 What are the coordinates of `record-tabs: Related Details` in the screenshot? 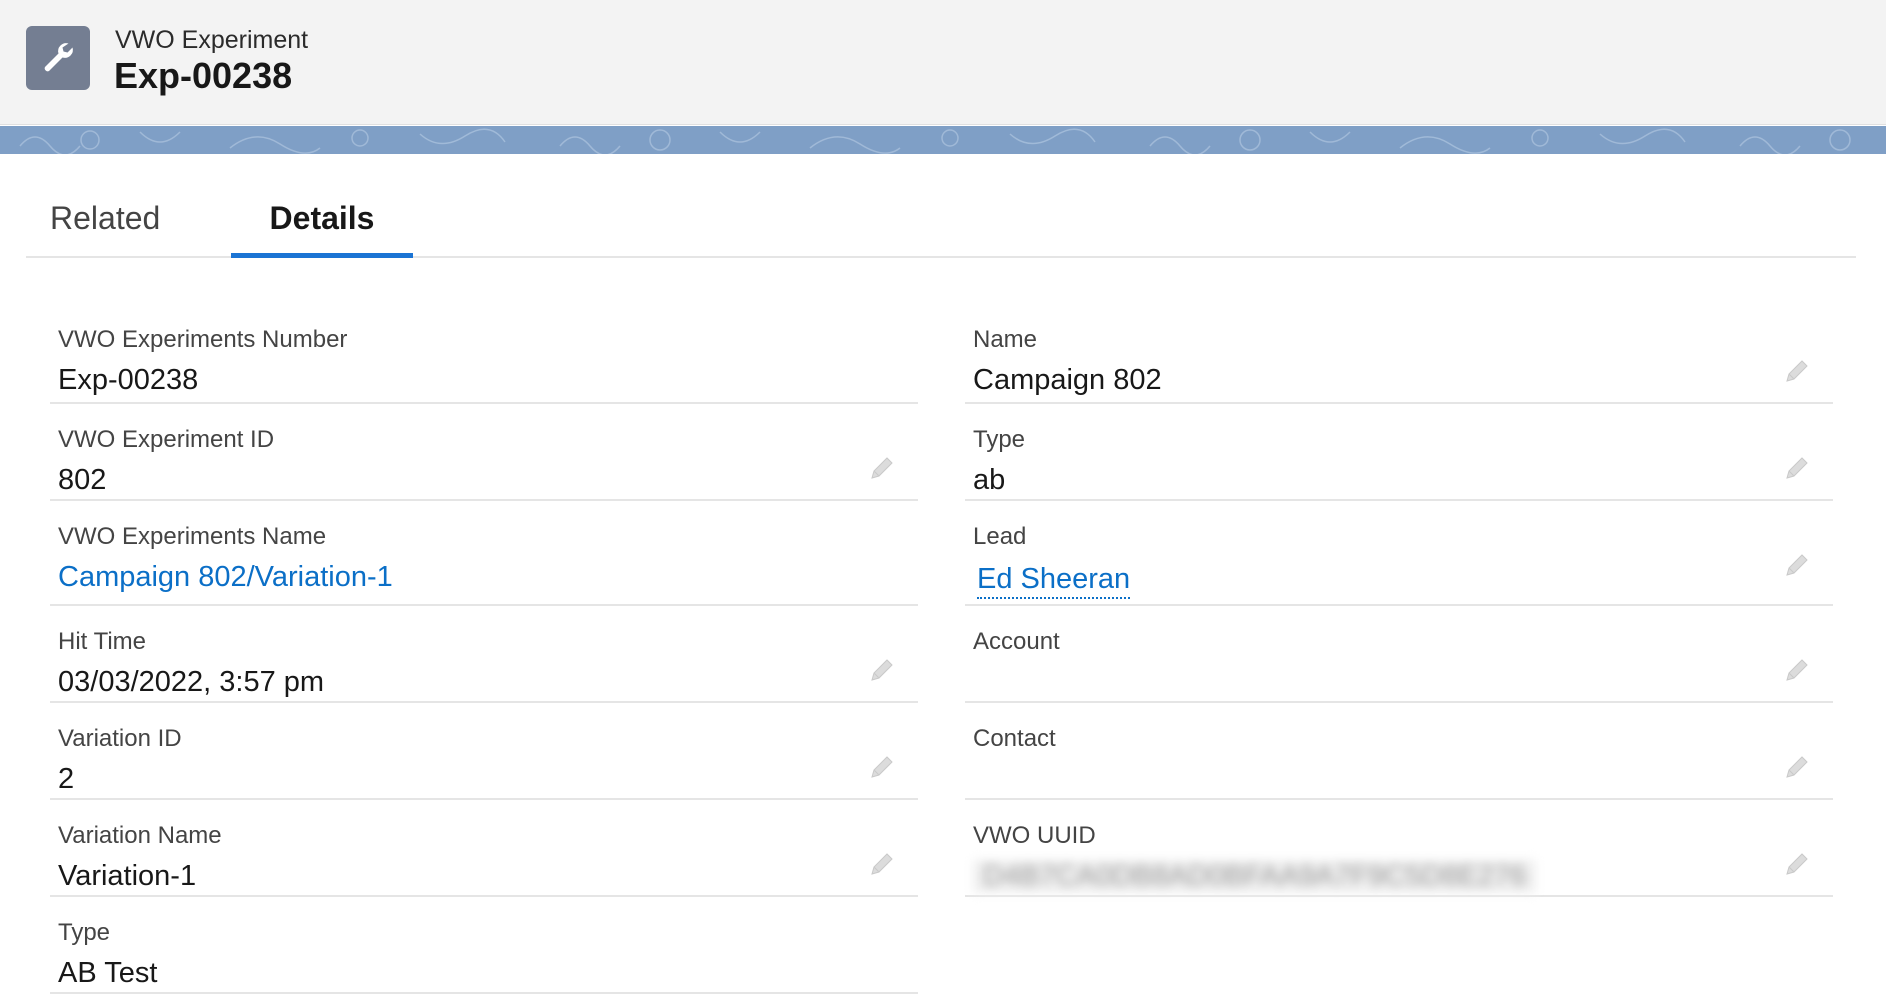 It's located at (941, 224).